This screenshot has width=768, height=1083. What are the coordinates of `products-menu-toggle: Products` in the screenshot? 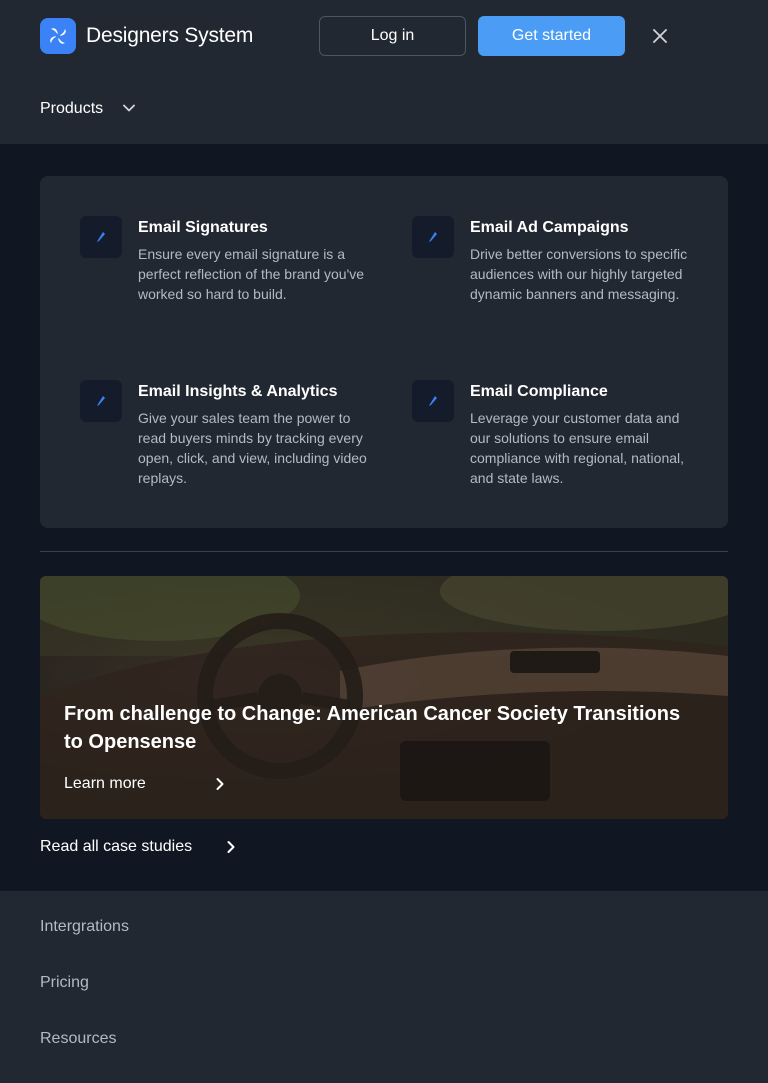 It's located at (384, 108).